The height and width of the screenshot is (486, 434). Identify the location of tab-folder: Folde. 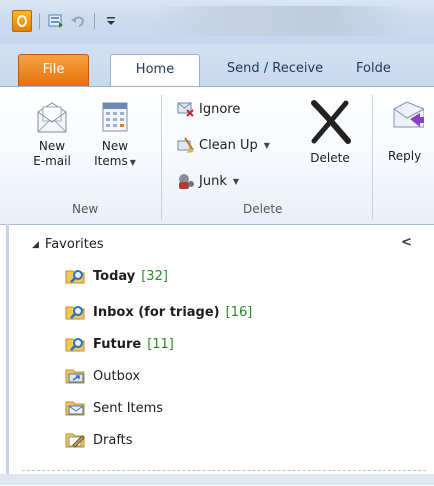
(395, 70).